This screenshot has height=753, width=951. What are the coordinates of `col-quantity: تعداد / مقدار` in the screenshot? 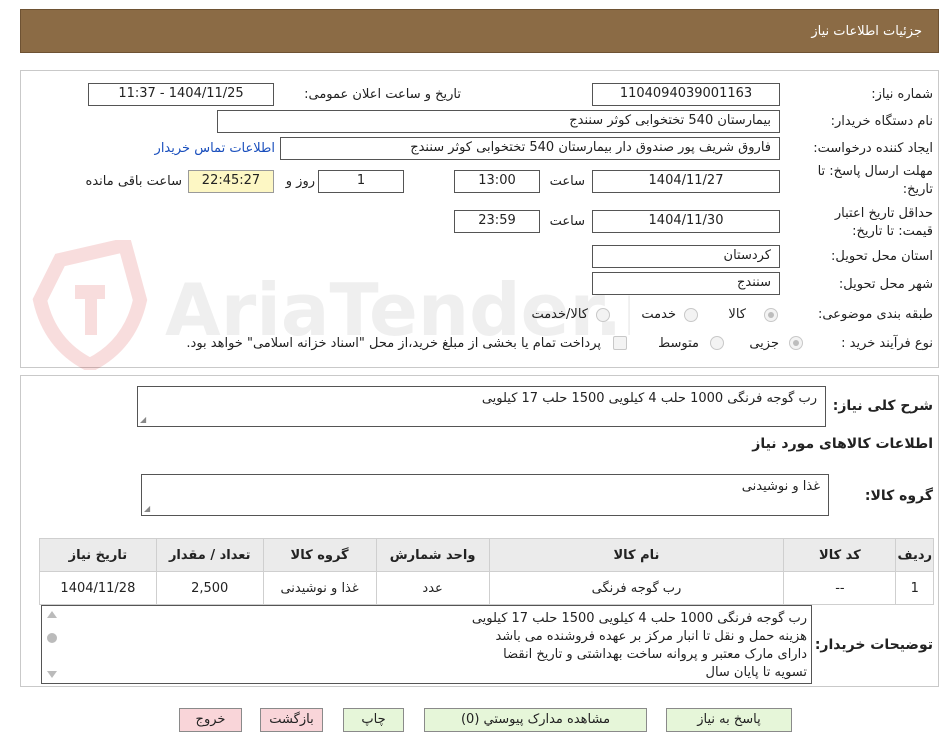 It's located at (209, 555).